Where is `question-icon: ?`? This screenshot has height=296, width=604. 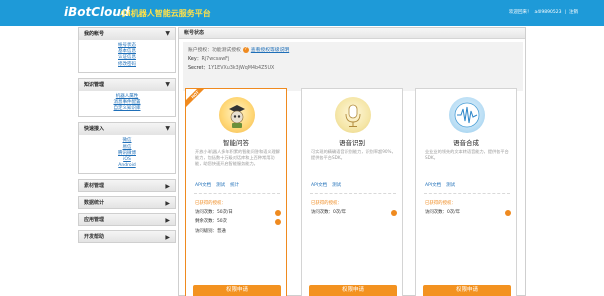 question-icon: ? is located at coordinates (245, 49).